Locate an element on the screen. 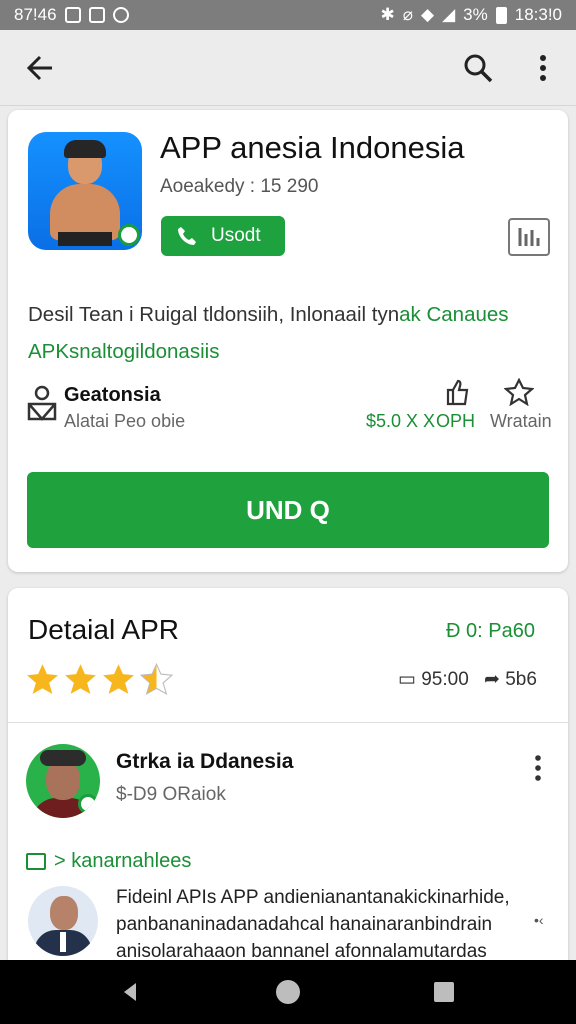  message-icon is located at coordinates (36, 861).